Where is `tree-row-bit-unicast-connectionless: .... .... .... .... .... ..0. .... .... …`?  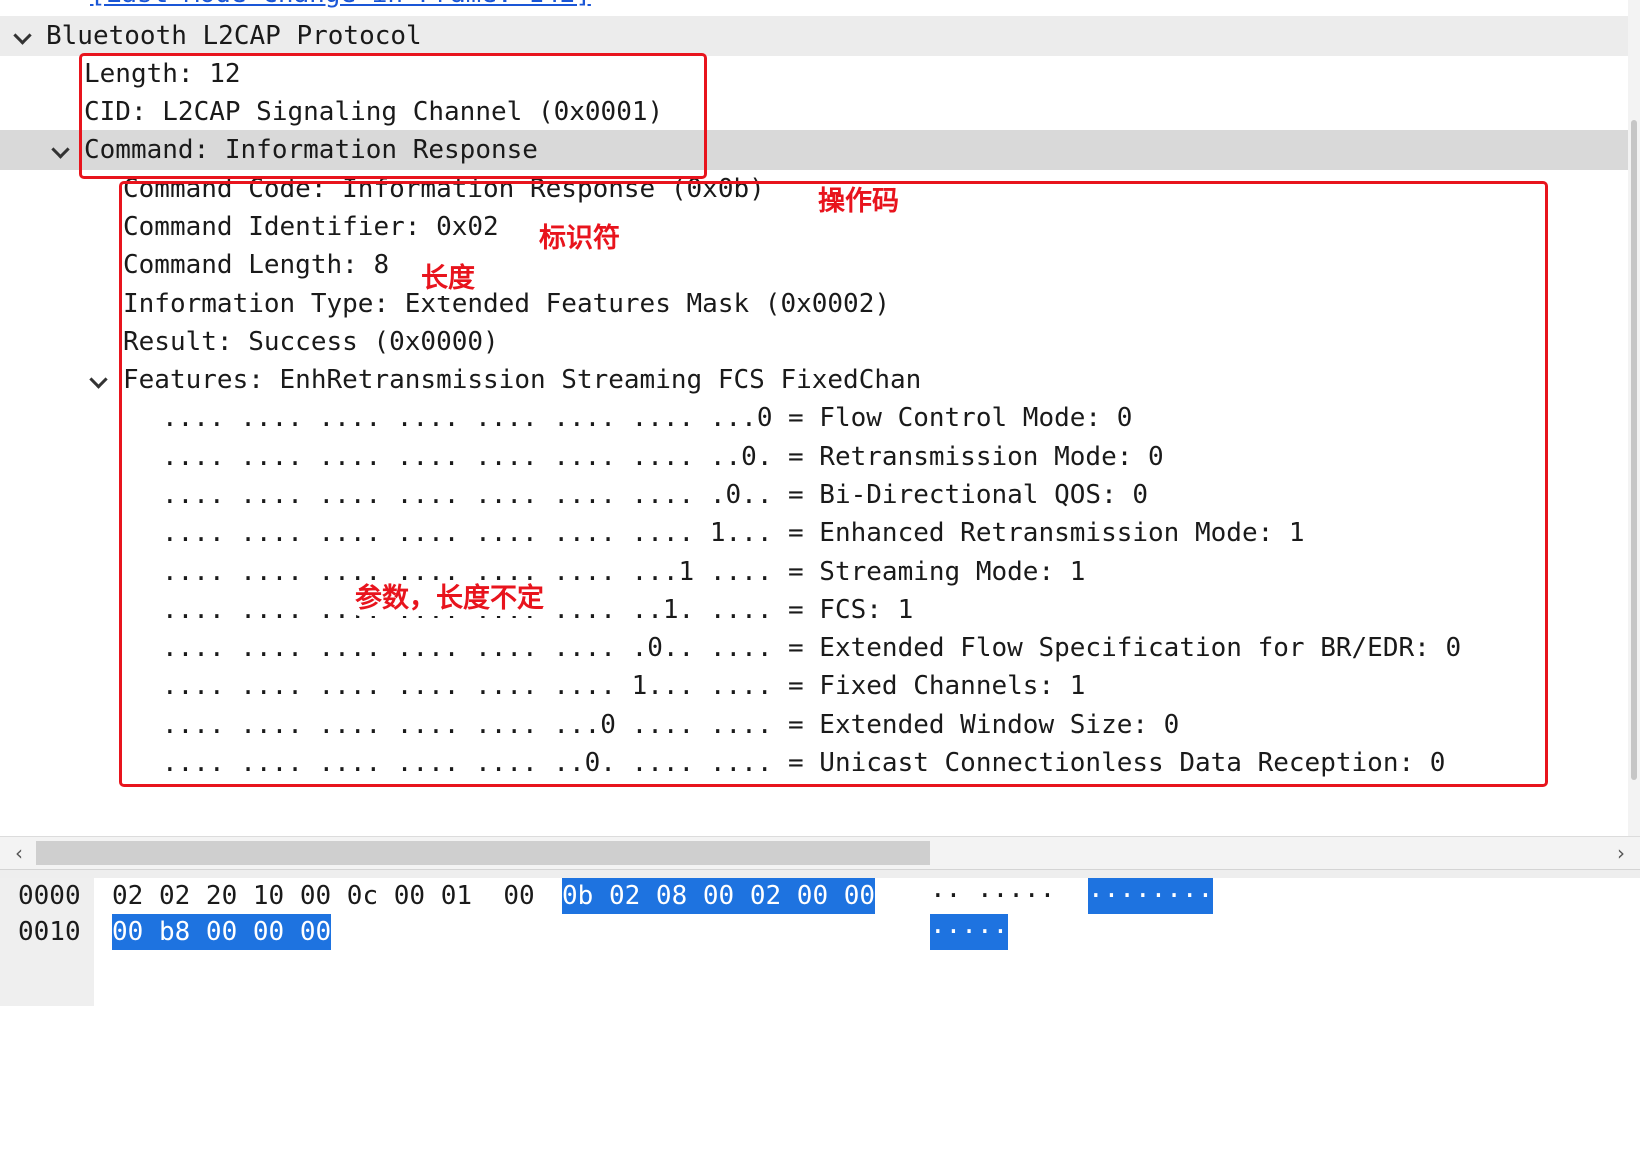 tree-row-bit-unicast-connectionless: .... .... .... .... .... ..0. .... .... … is located at coordinates (814, 763).